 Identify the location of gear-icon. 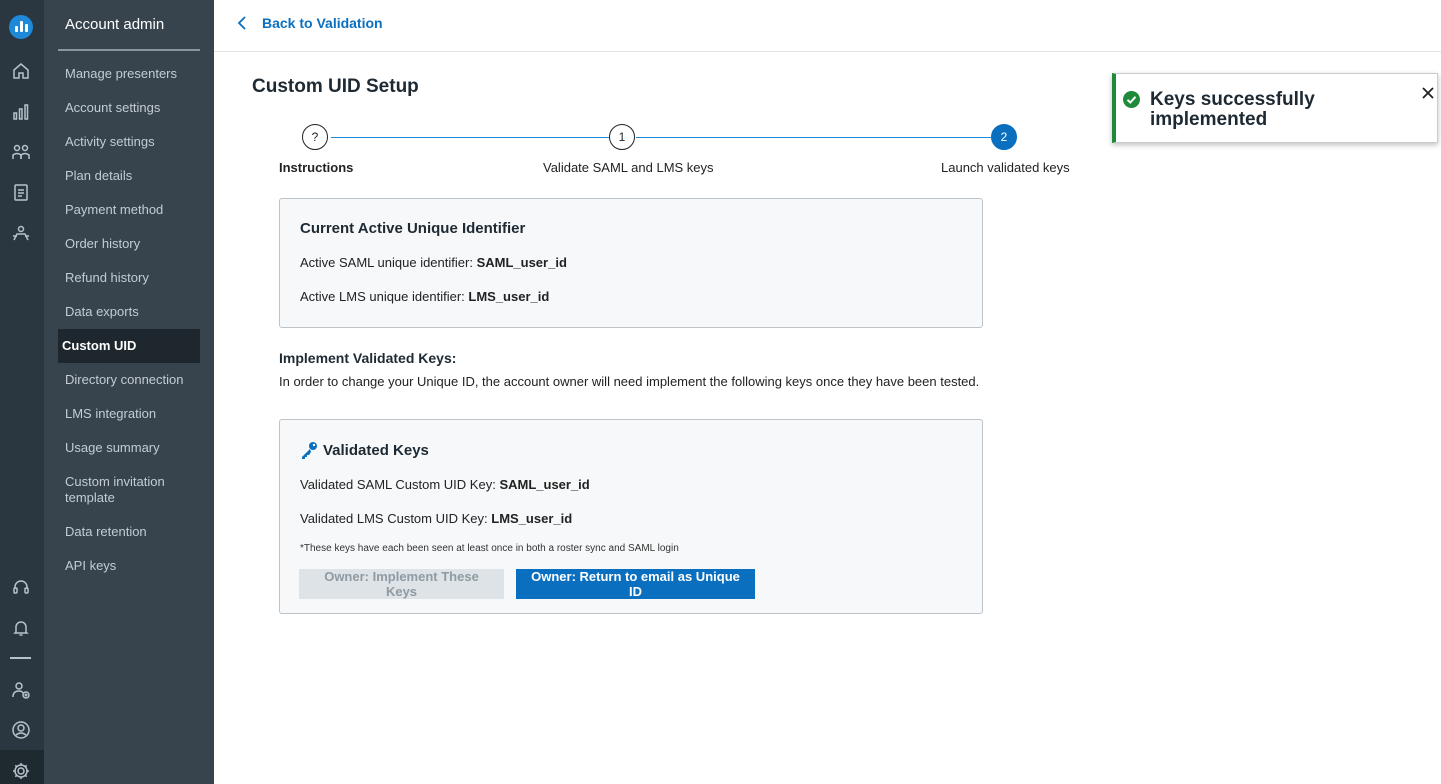
(21, 771).